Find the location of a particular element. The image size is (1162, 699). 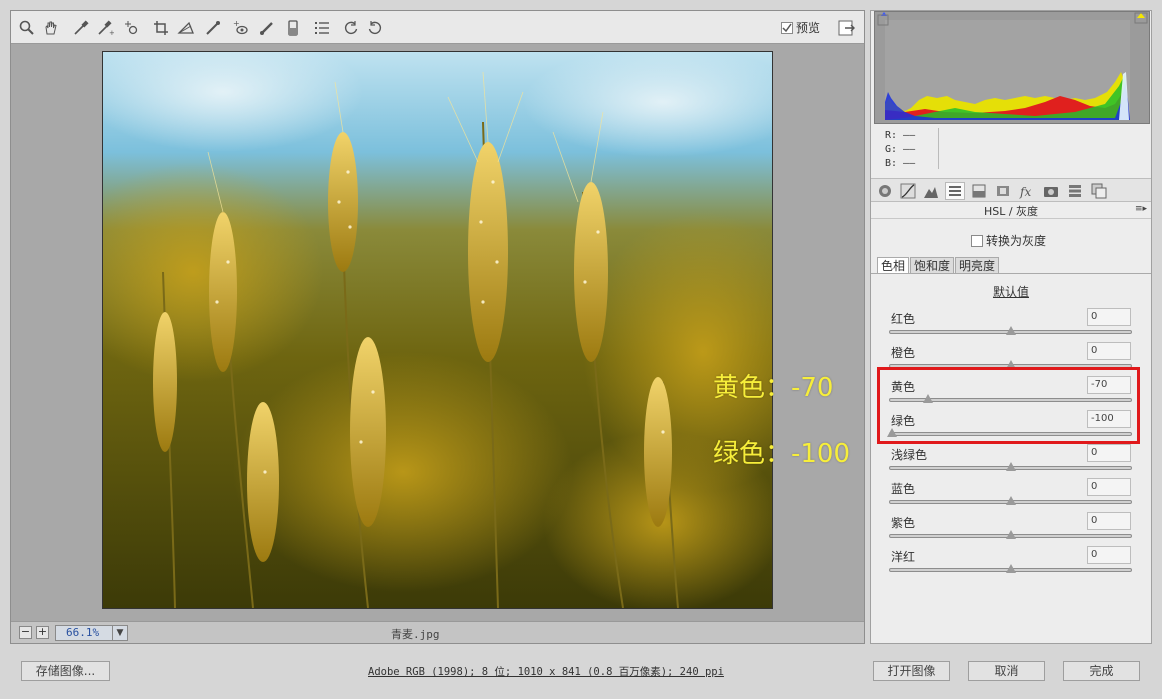

detail-icon is located at coordinates (931, 191).